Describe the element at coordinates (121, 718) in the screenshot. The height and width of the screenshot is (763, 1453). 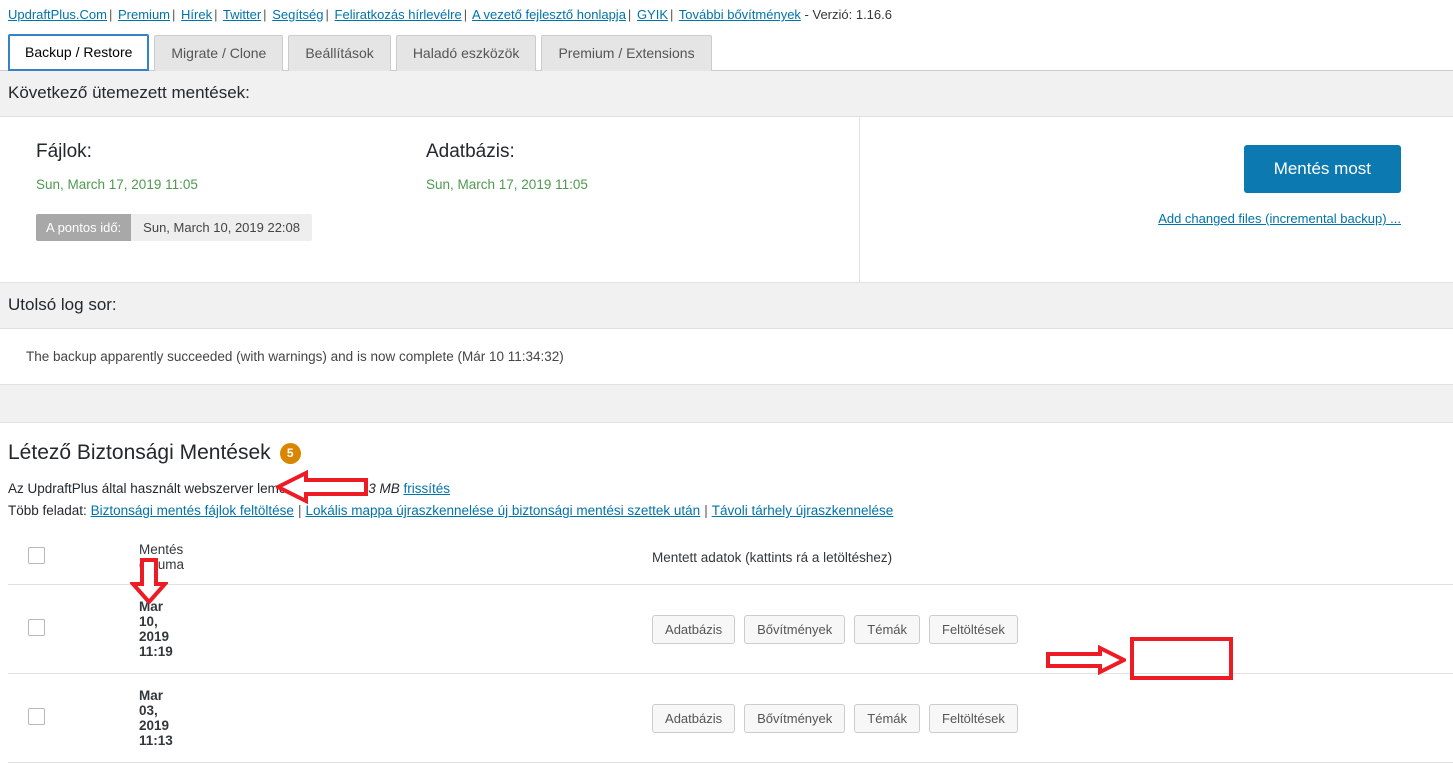
I see `row-backup-date: Mar 03, 2019 11:13` at that location.